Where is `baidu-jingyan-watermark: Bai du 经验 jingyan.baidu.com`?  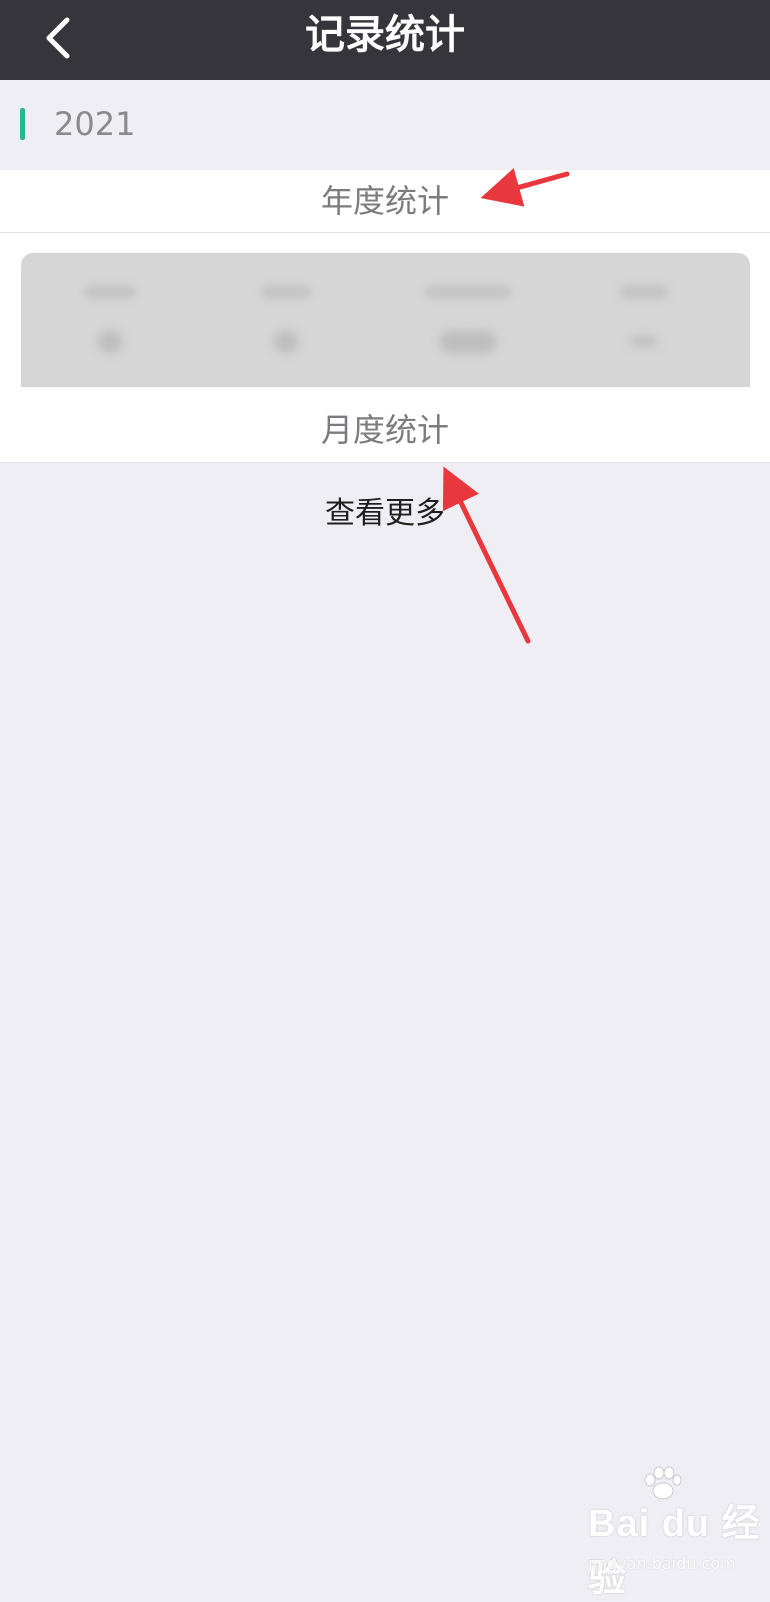
baidu-jingyan-watermark: Bai du 经验 jingyan.baidu.com is located at coordinates (676, 1533).